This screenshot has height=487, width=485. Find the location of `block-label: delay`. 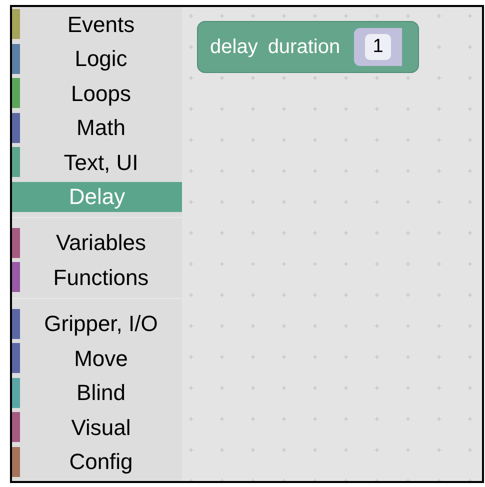

block-label: delay is located at coordinates (234, 47).